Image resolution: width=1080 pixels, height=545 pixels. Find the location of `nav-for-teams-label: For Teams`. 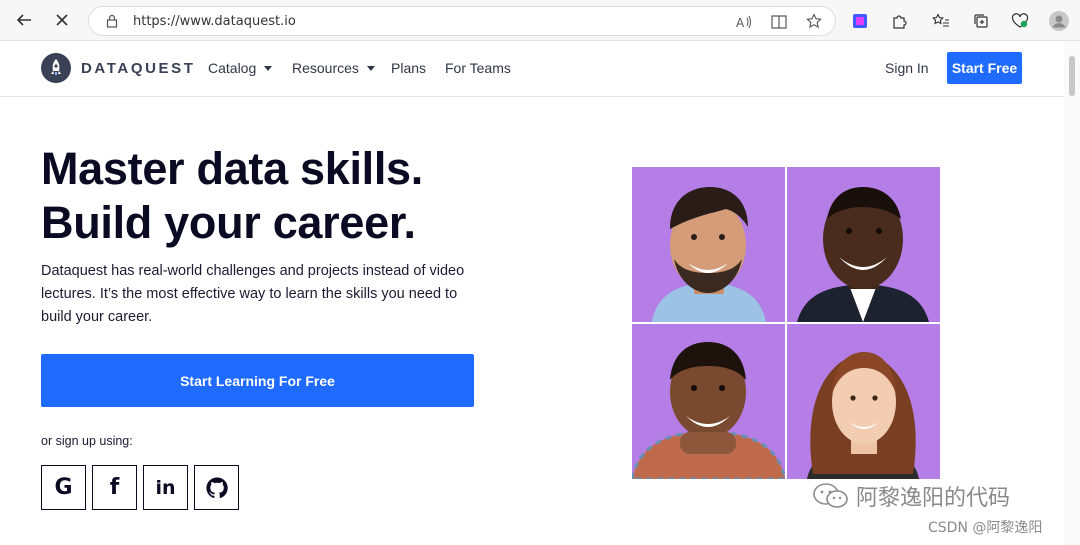

nav-for-teams-label: For Teams is located at coordinates (478, 68).